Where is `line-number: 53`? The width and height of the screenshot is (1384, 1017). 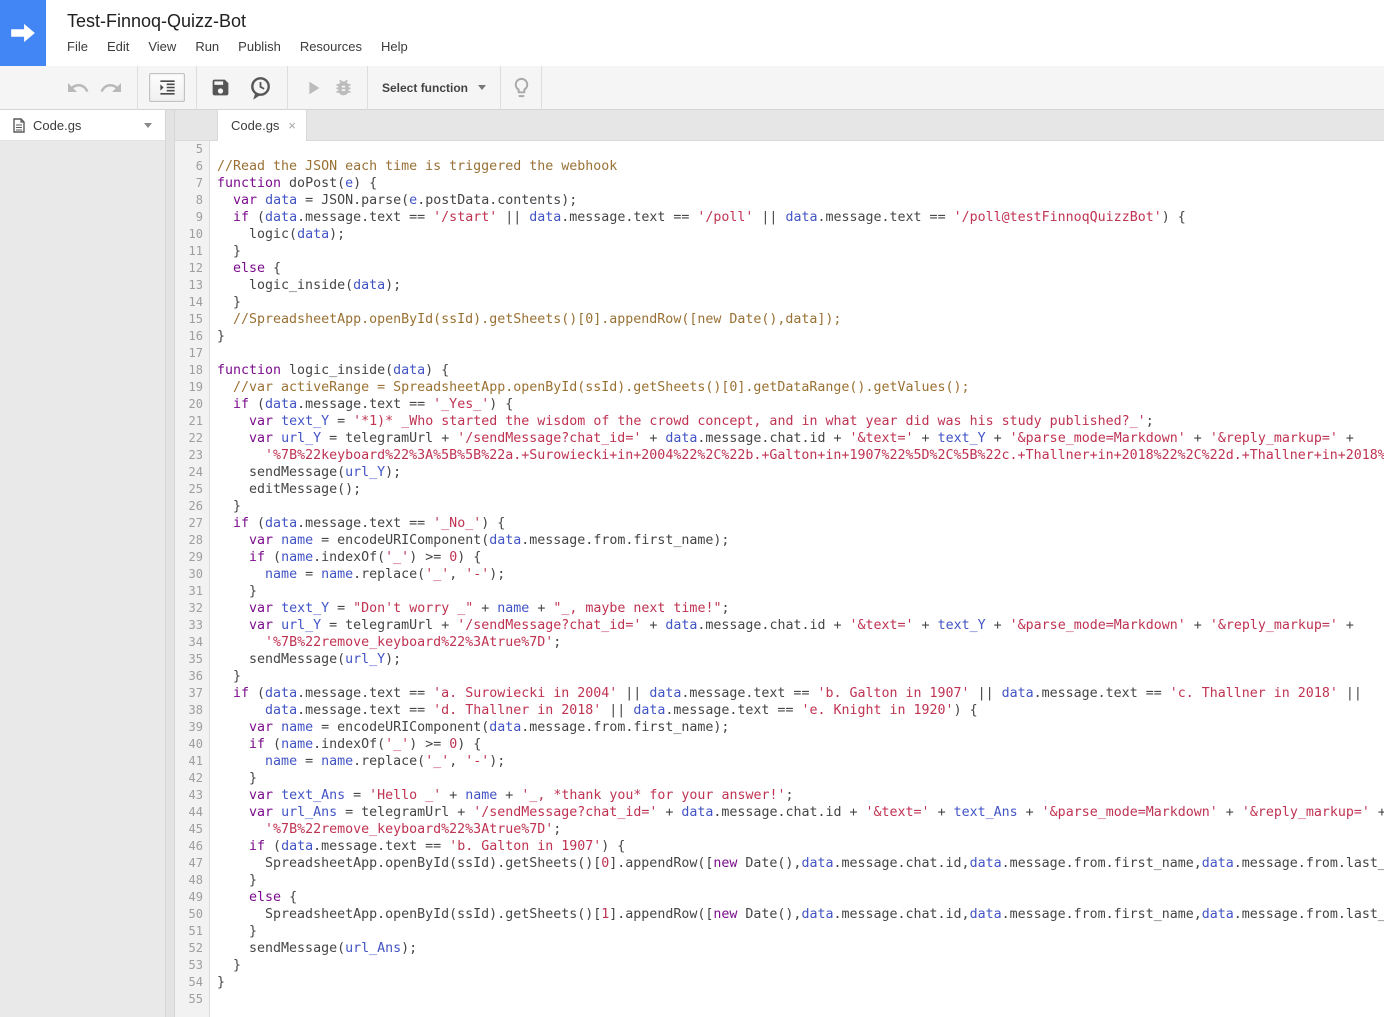 line-number: 53 is located at coordinates (189, 965).